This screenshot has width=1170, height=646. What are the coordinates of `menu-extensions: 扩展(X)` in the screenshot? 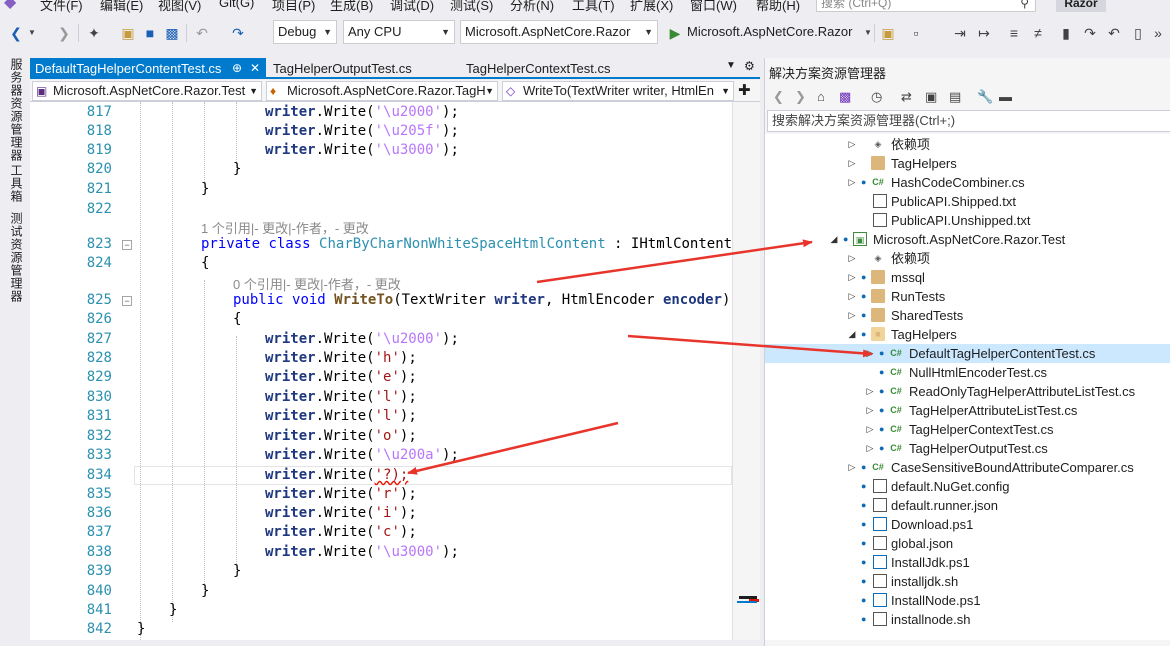 It's located at (651, 7).